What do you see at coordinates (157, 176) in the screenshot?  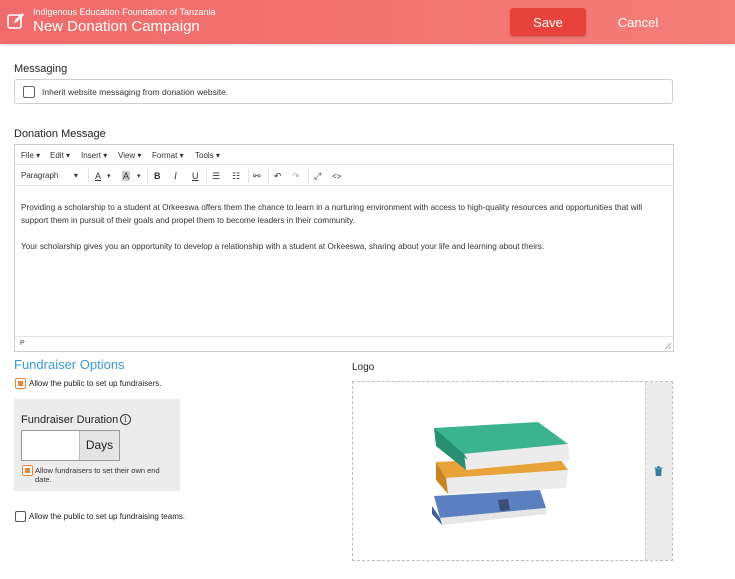 I see `bold-icon: B` at bounding box center [157, 176].